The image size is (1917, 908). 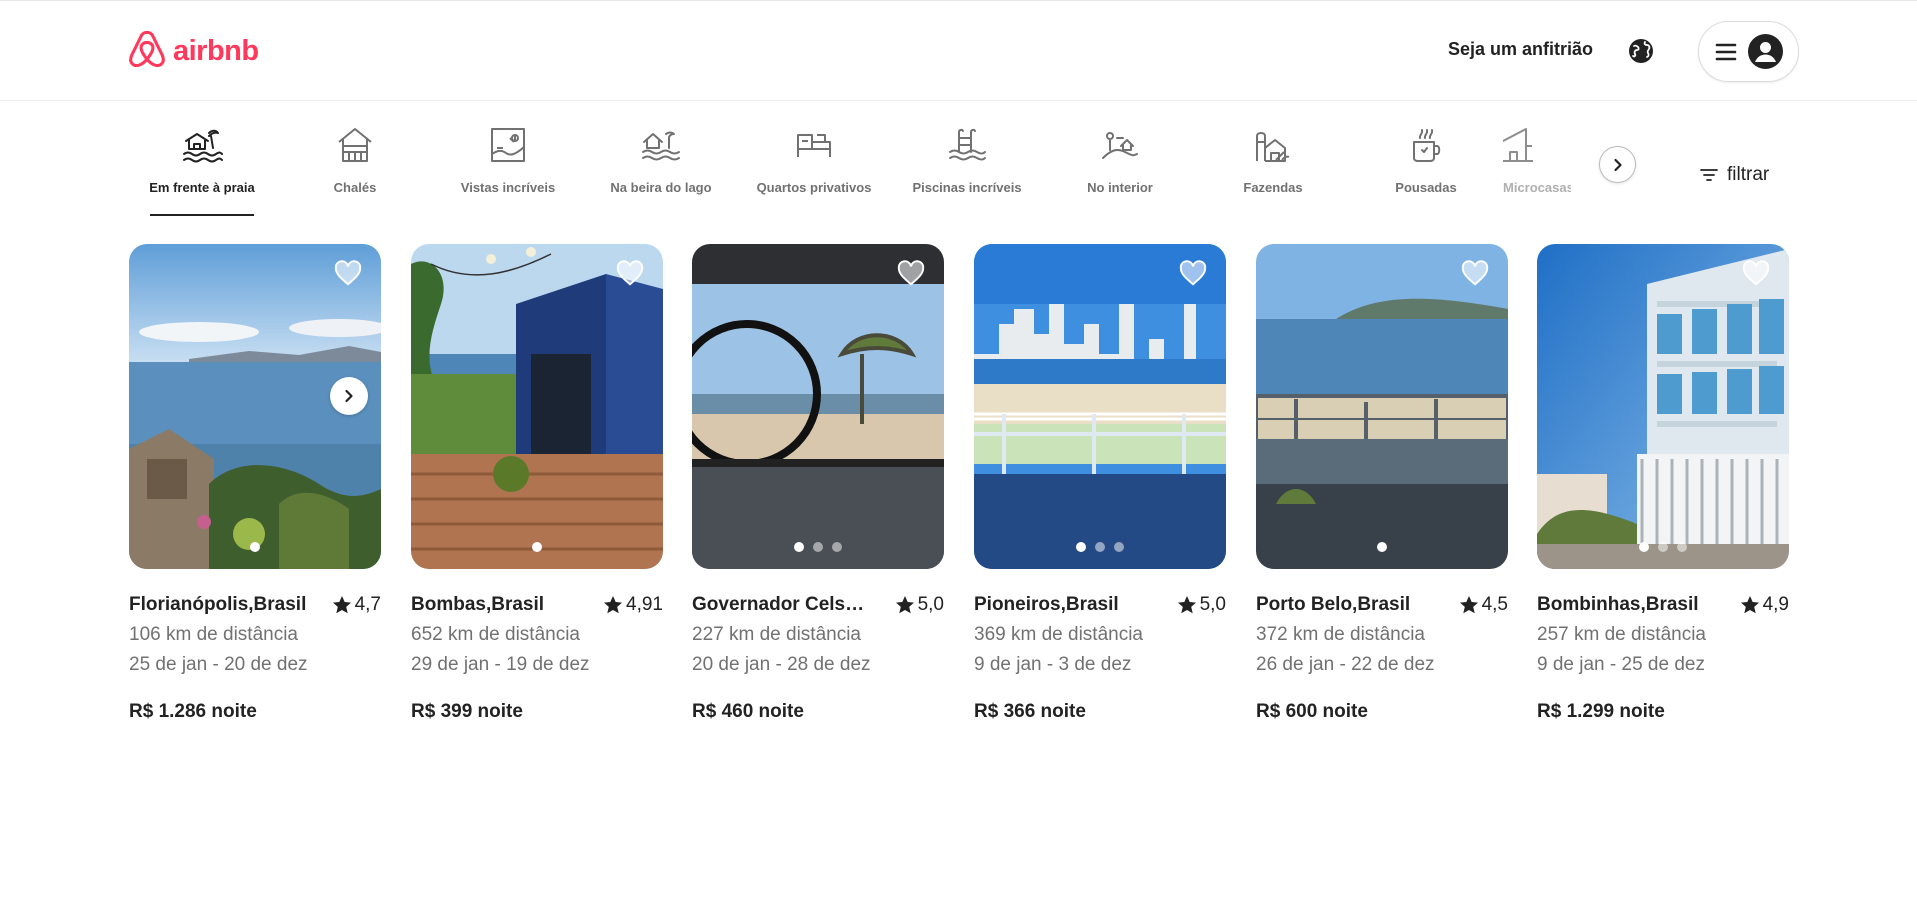 What do you see at coordinates (1273, 170) in the screenshot?
I see `category-farms: Fazendas` at bounding box center [1273, 170].